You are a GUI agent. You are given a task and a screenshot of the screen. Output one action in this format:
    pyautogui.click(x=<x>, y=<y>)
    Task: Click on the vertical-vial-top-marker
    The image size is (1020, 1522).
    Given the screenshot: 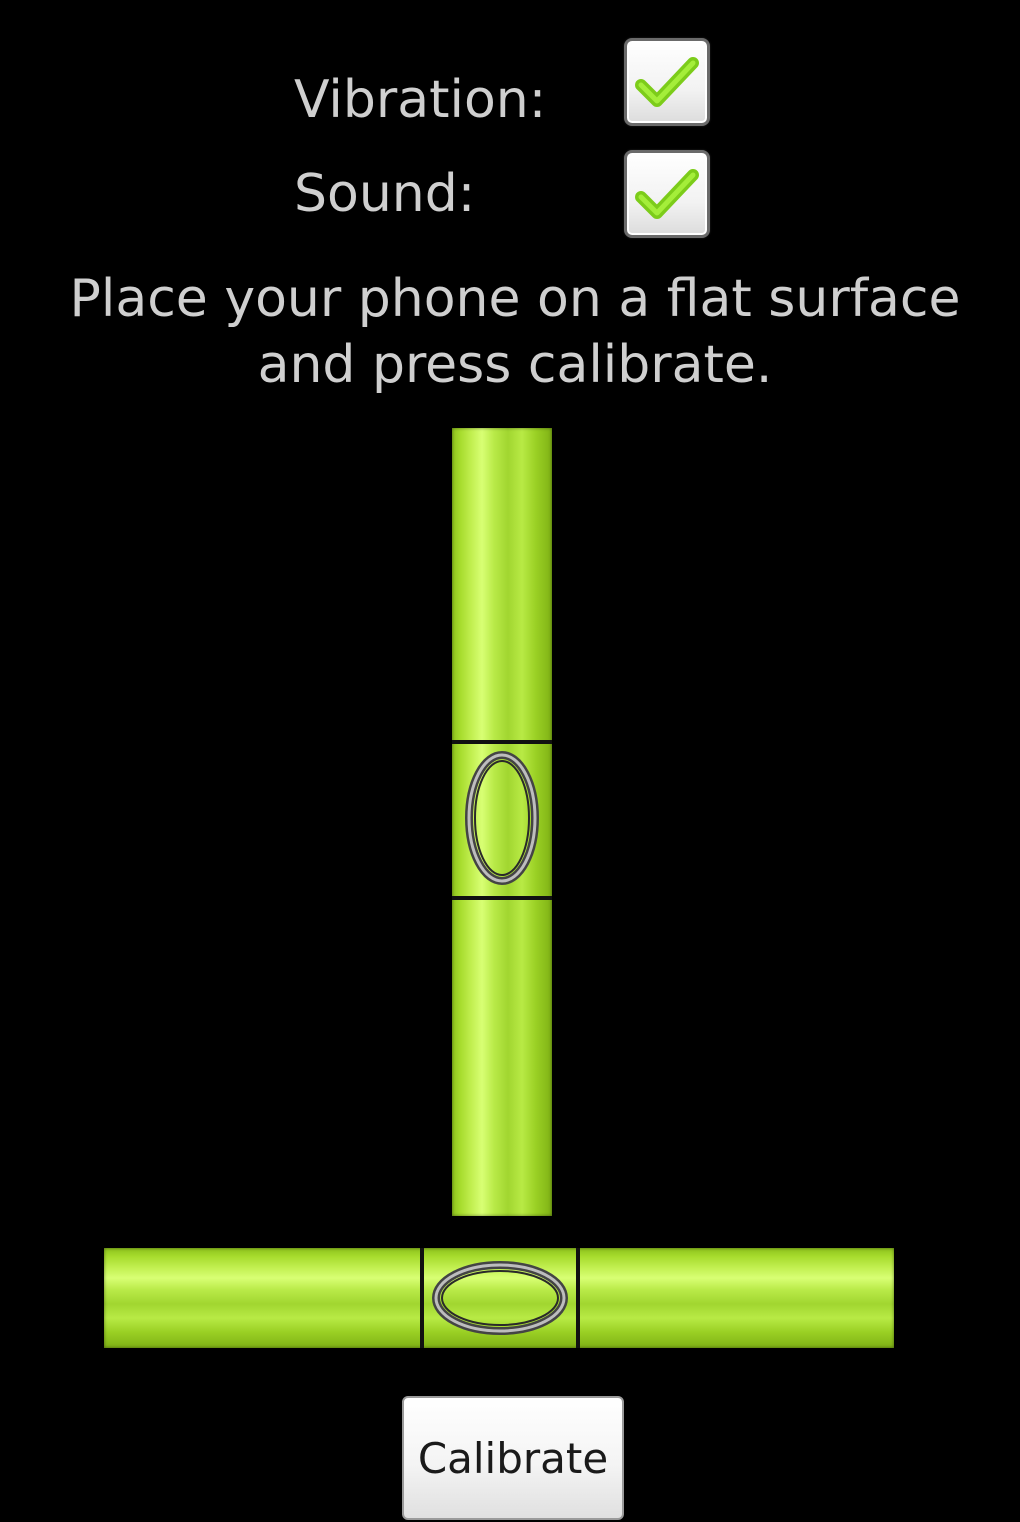 What is the action you would take?
    pyautogui.click(x=502, y=742)
    